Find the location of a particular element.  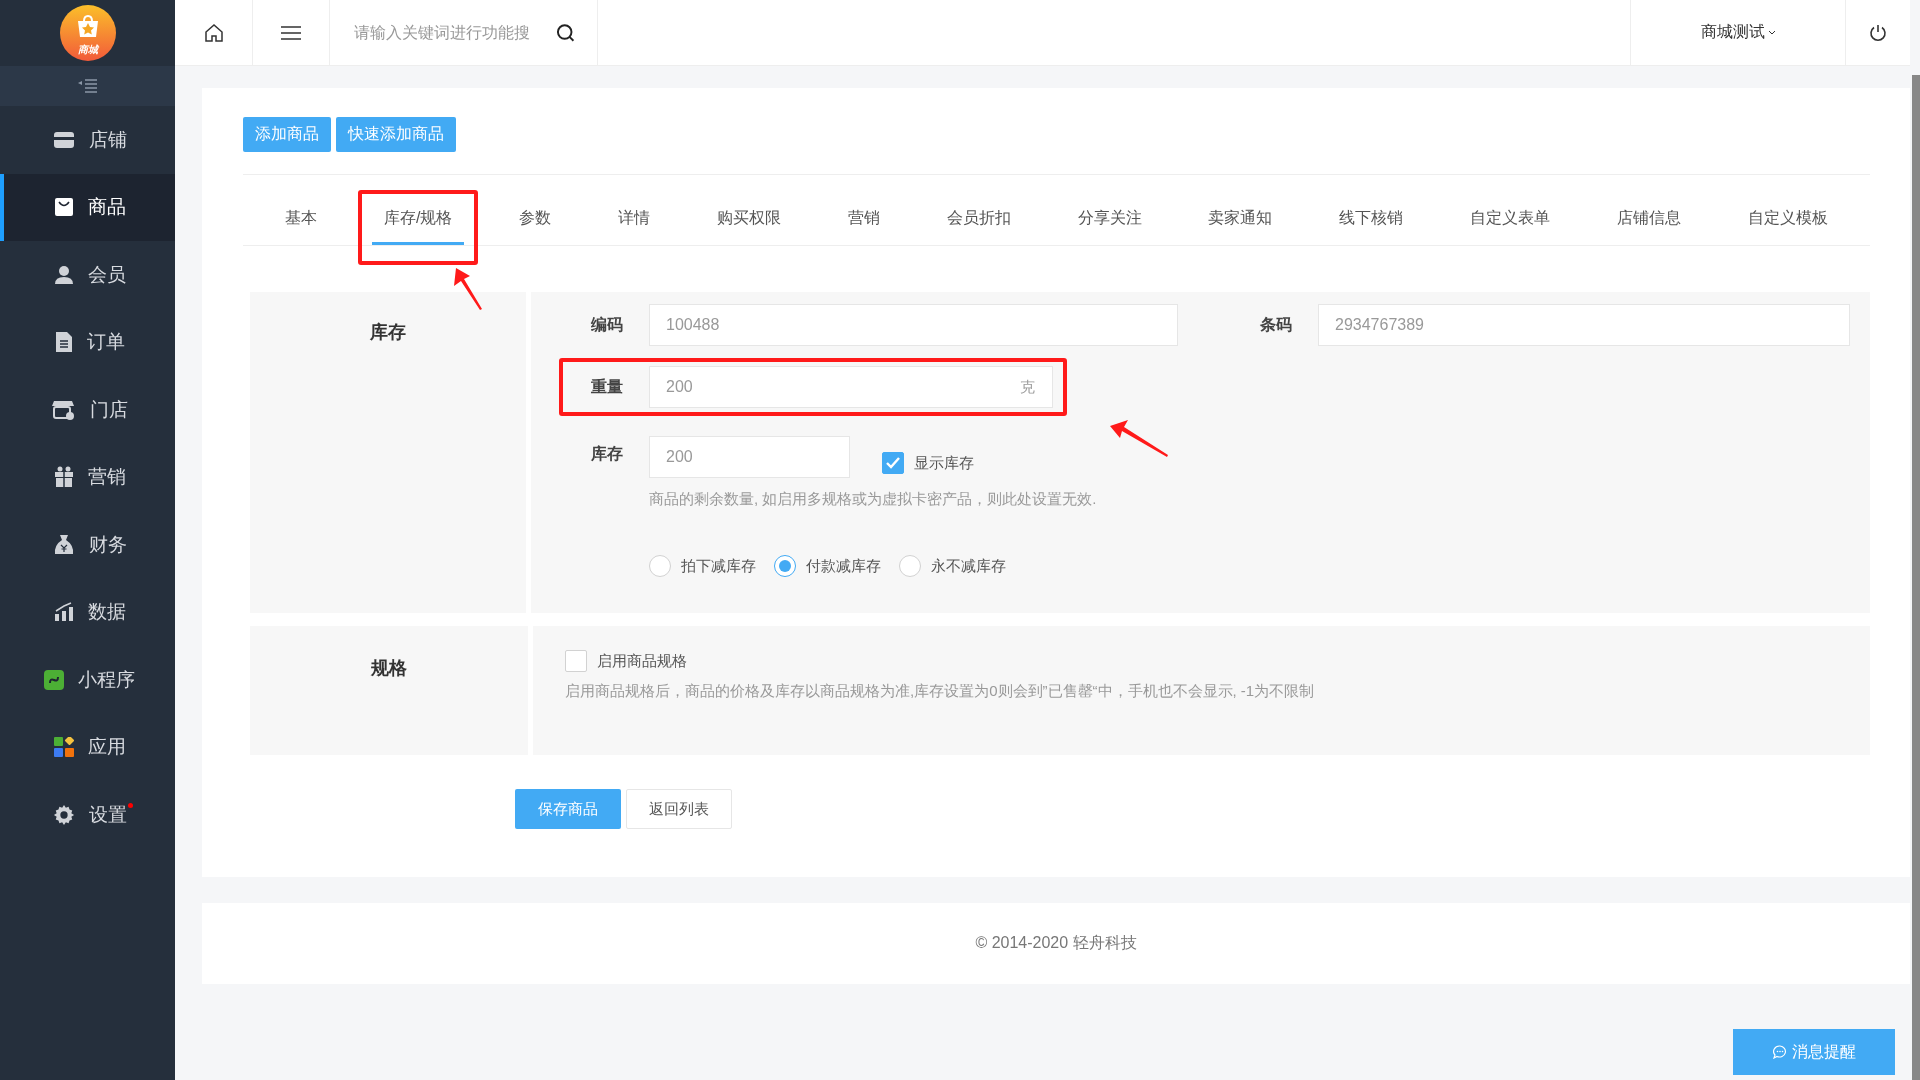

apps-grid-icon is located at coordinates (63, 747).